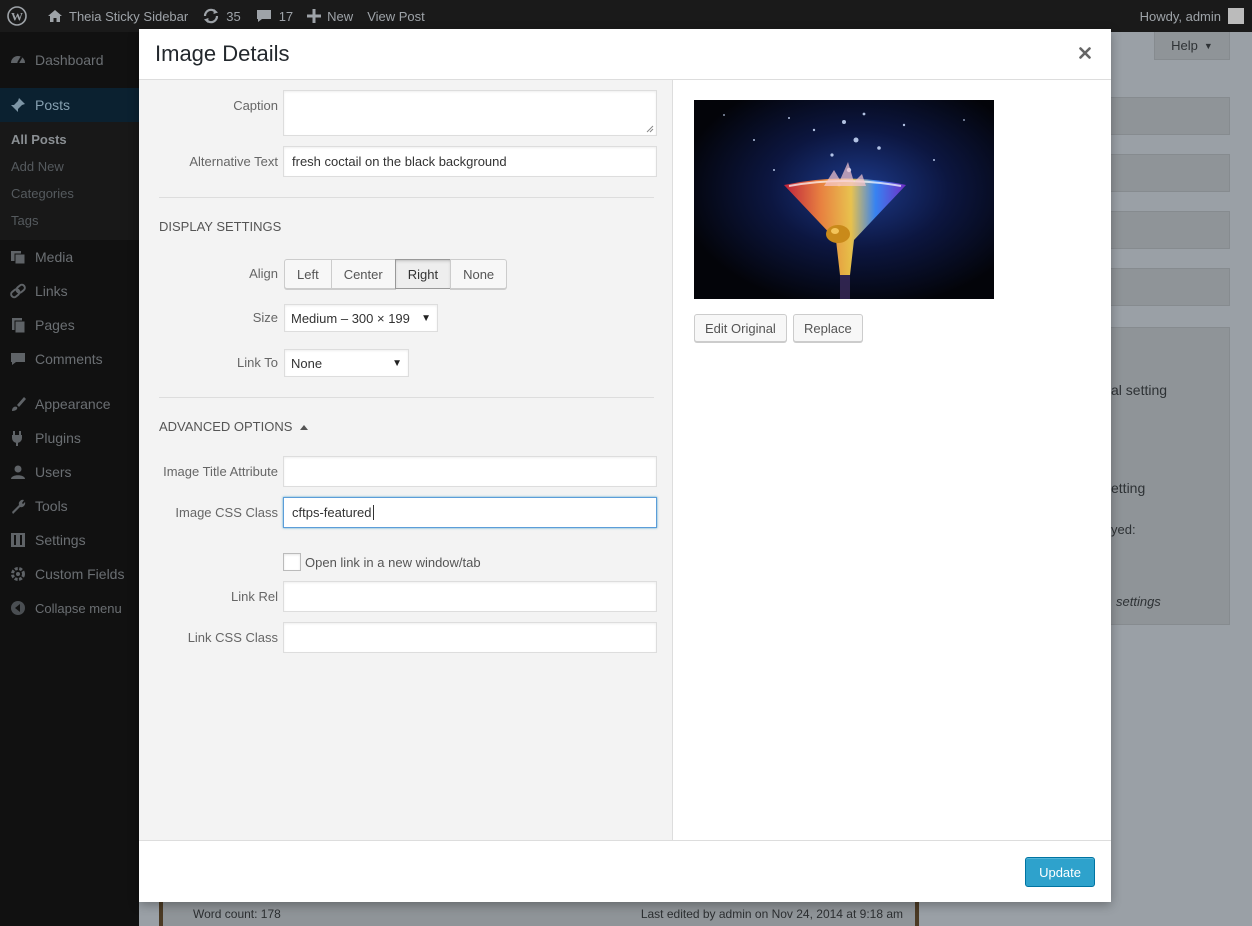  I want to click on sidebar-item-label: Comments, so click(69, 359).